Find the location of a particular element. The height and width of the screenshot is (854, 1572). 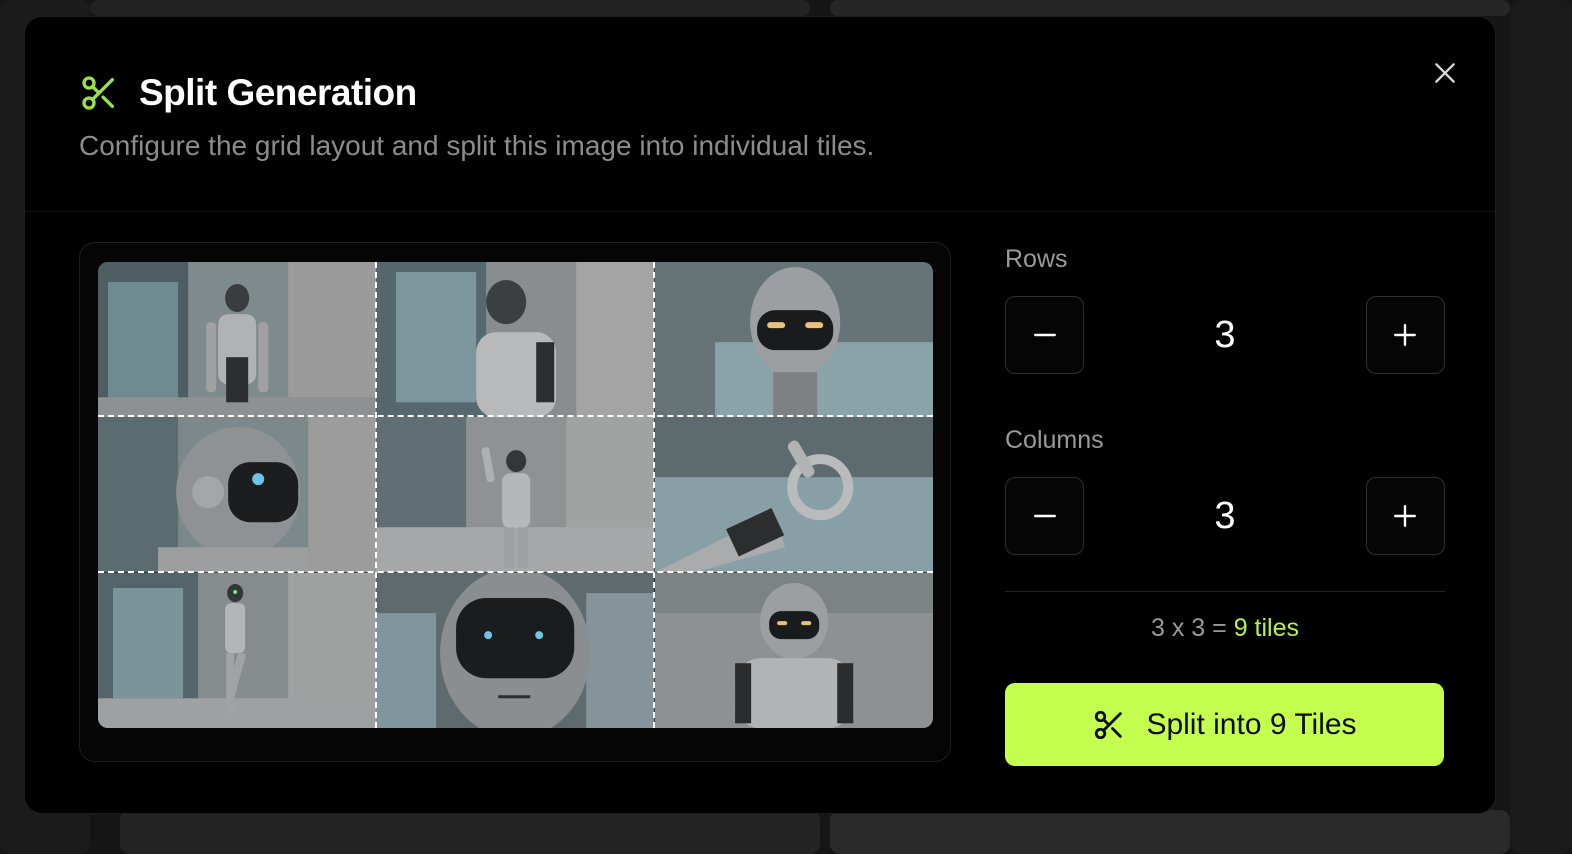

tile-count-summary: 3 x 3 = 9 tiles is located at coordinates (1225, 628).